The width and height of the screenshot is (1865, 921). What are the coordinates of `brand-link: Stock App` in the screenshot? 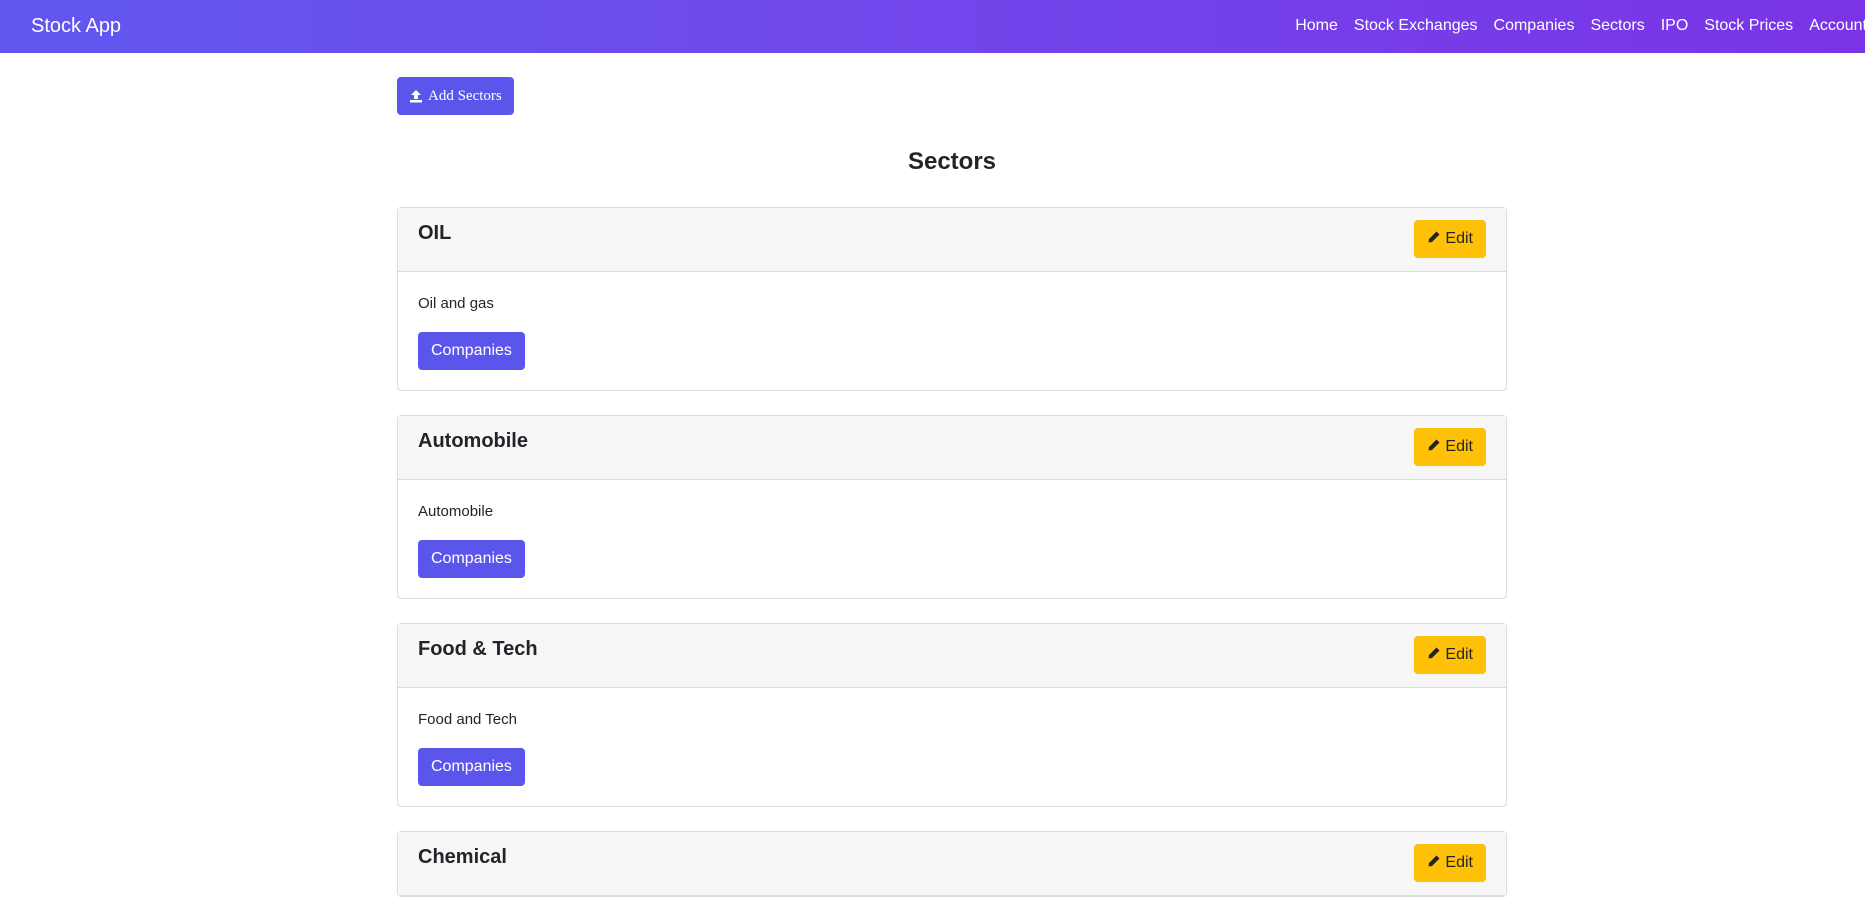 It's located at (76, 26).